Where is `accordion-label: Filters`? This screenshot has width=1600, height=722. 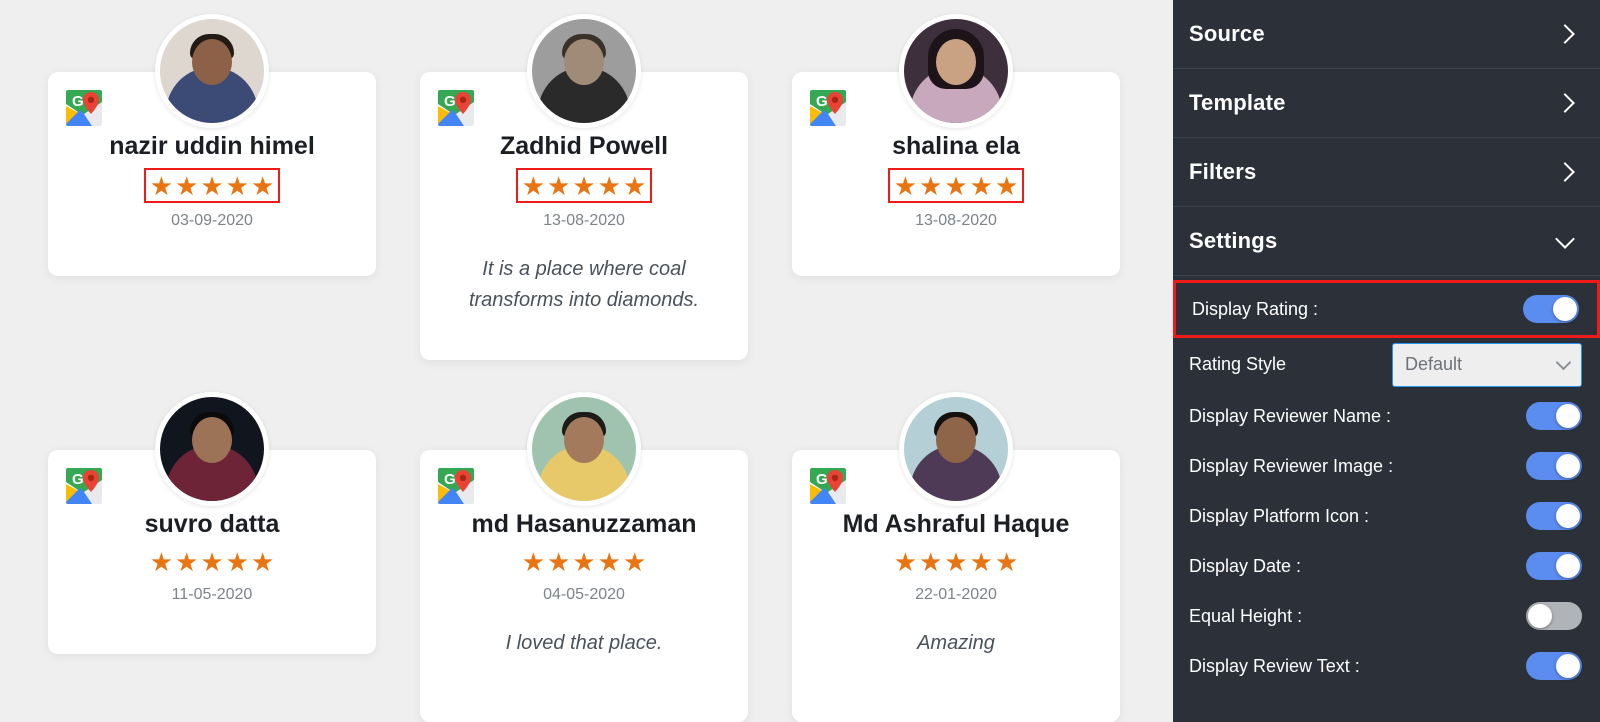
accordion-label: Filters is located at coordinates (1223, 171).